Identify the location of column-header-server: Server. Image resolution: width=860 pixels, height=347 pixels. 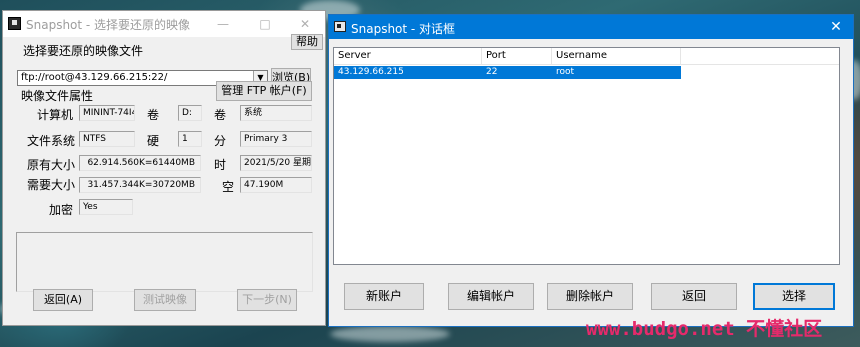
(408, 56).